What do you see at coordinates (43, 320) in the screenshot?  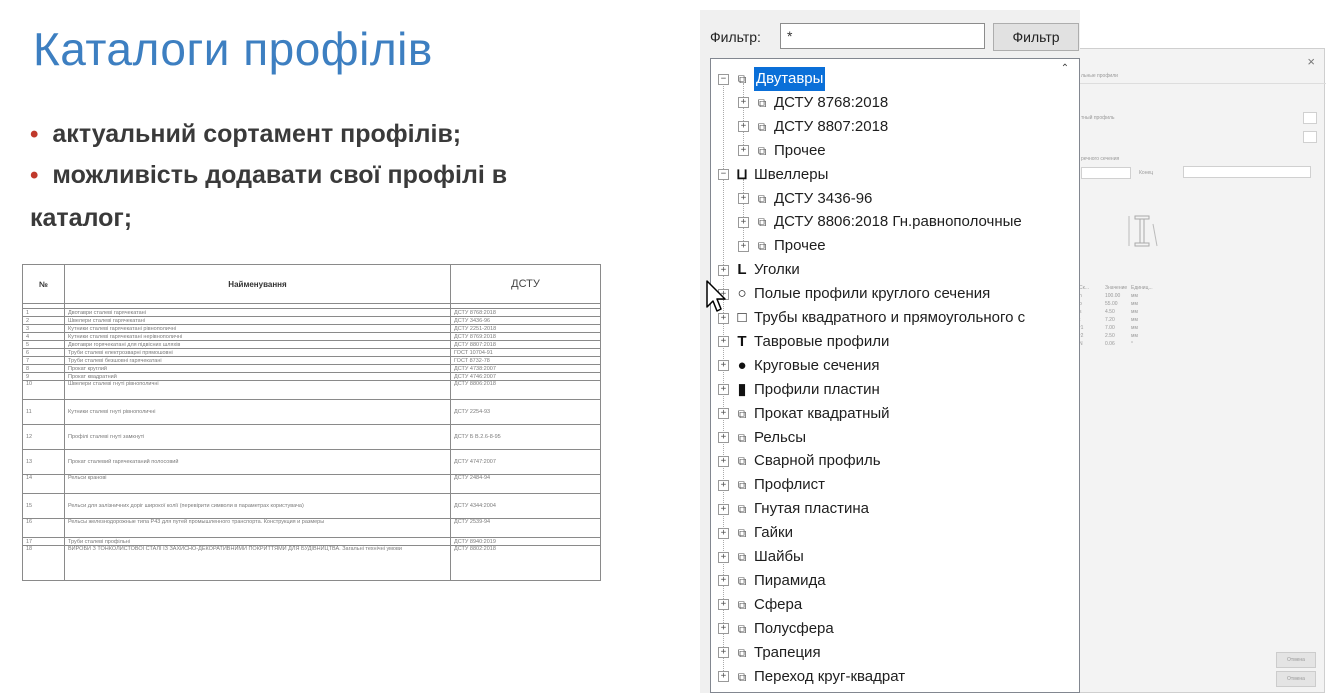 I see `table-cell-number: 2` at bounding box center [43, 320].